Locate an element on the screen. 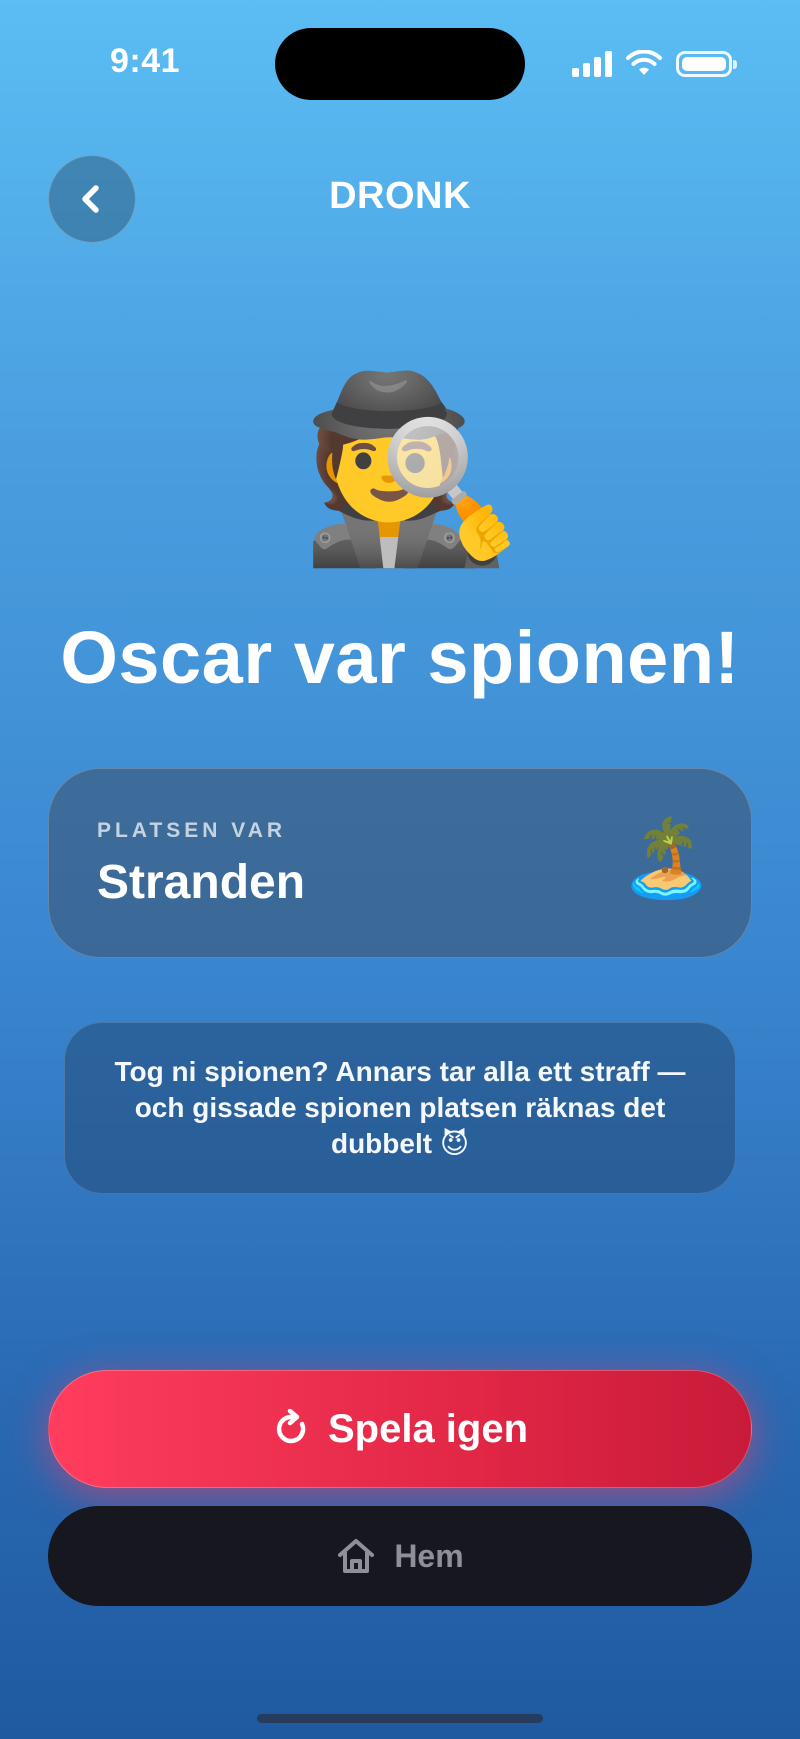 The height and width of the screenshot is (1739, 800). status-time: 9:41 is located at coordinates (145, 61).